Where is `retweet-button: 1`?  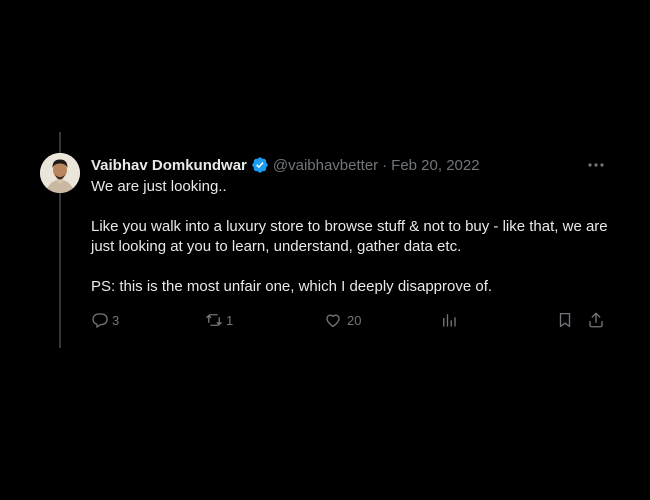
retweet-button: 1 is located at coordinates (219, 320).